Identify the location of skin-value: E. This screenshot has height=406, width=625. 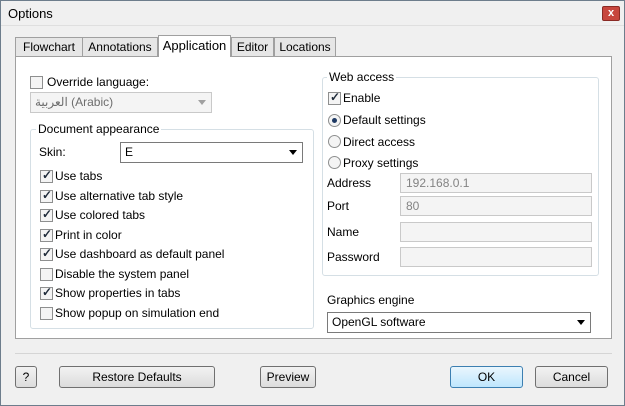
(129, 152).